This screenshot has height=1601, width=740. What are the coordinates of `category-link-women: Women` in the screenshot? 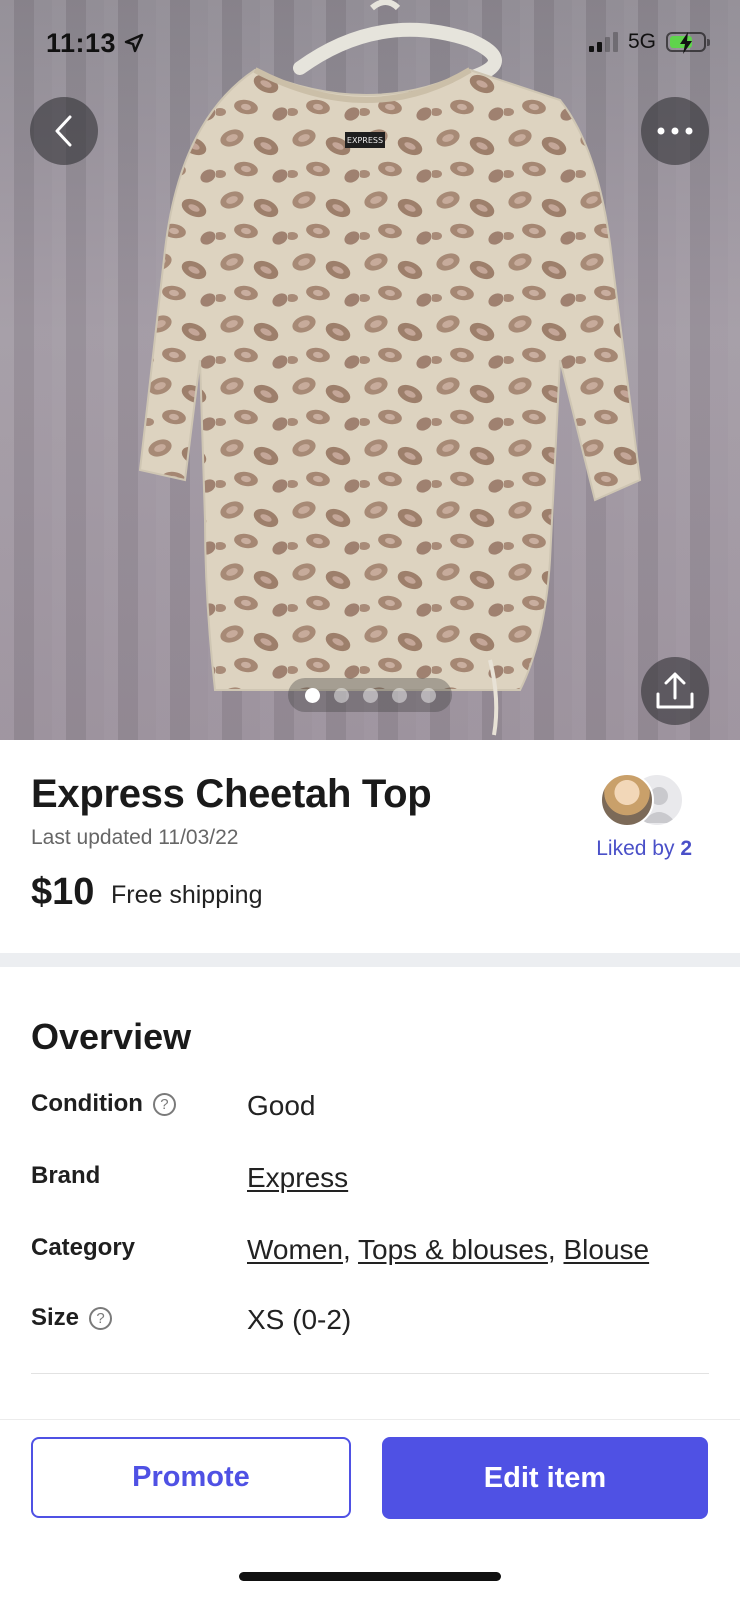 It's located at (295, 1249).